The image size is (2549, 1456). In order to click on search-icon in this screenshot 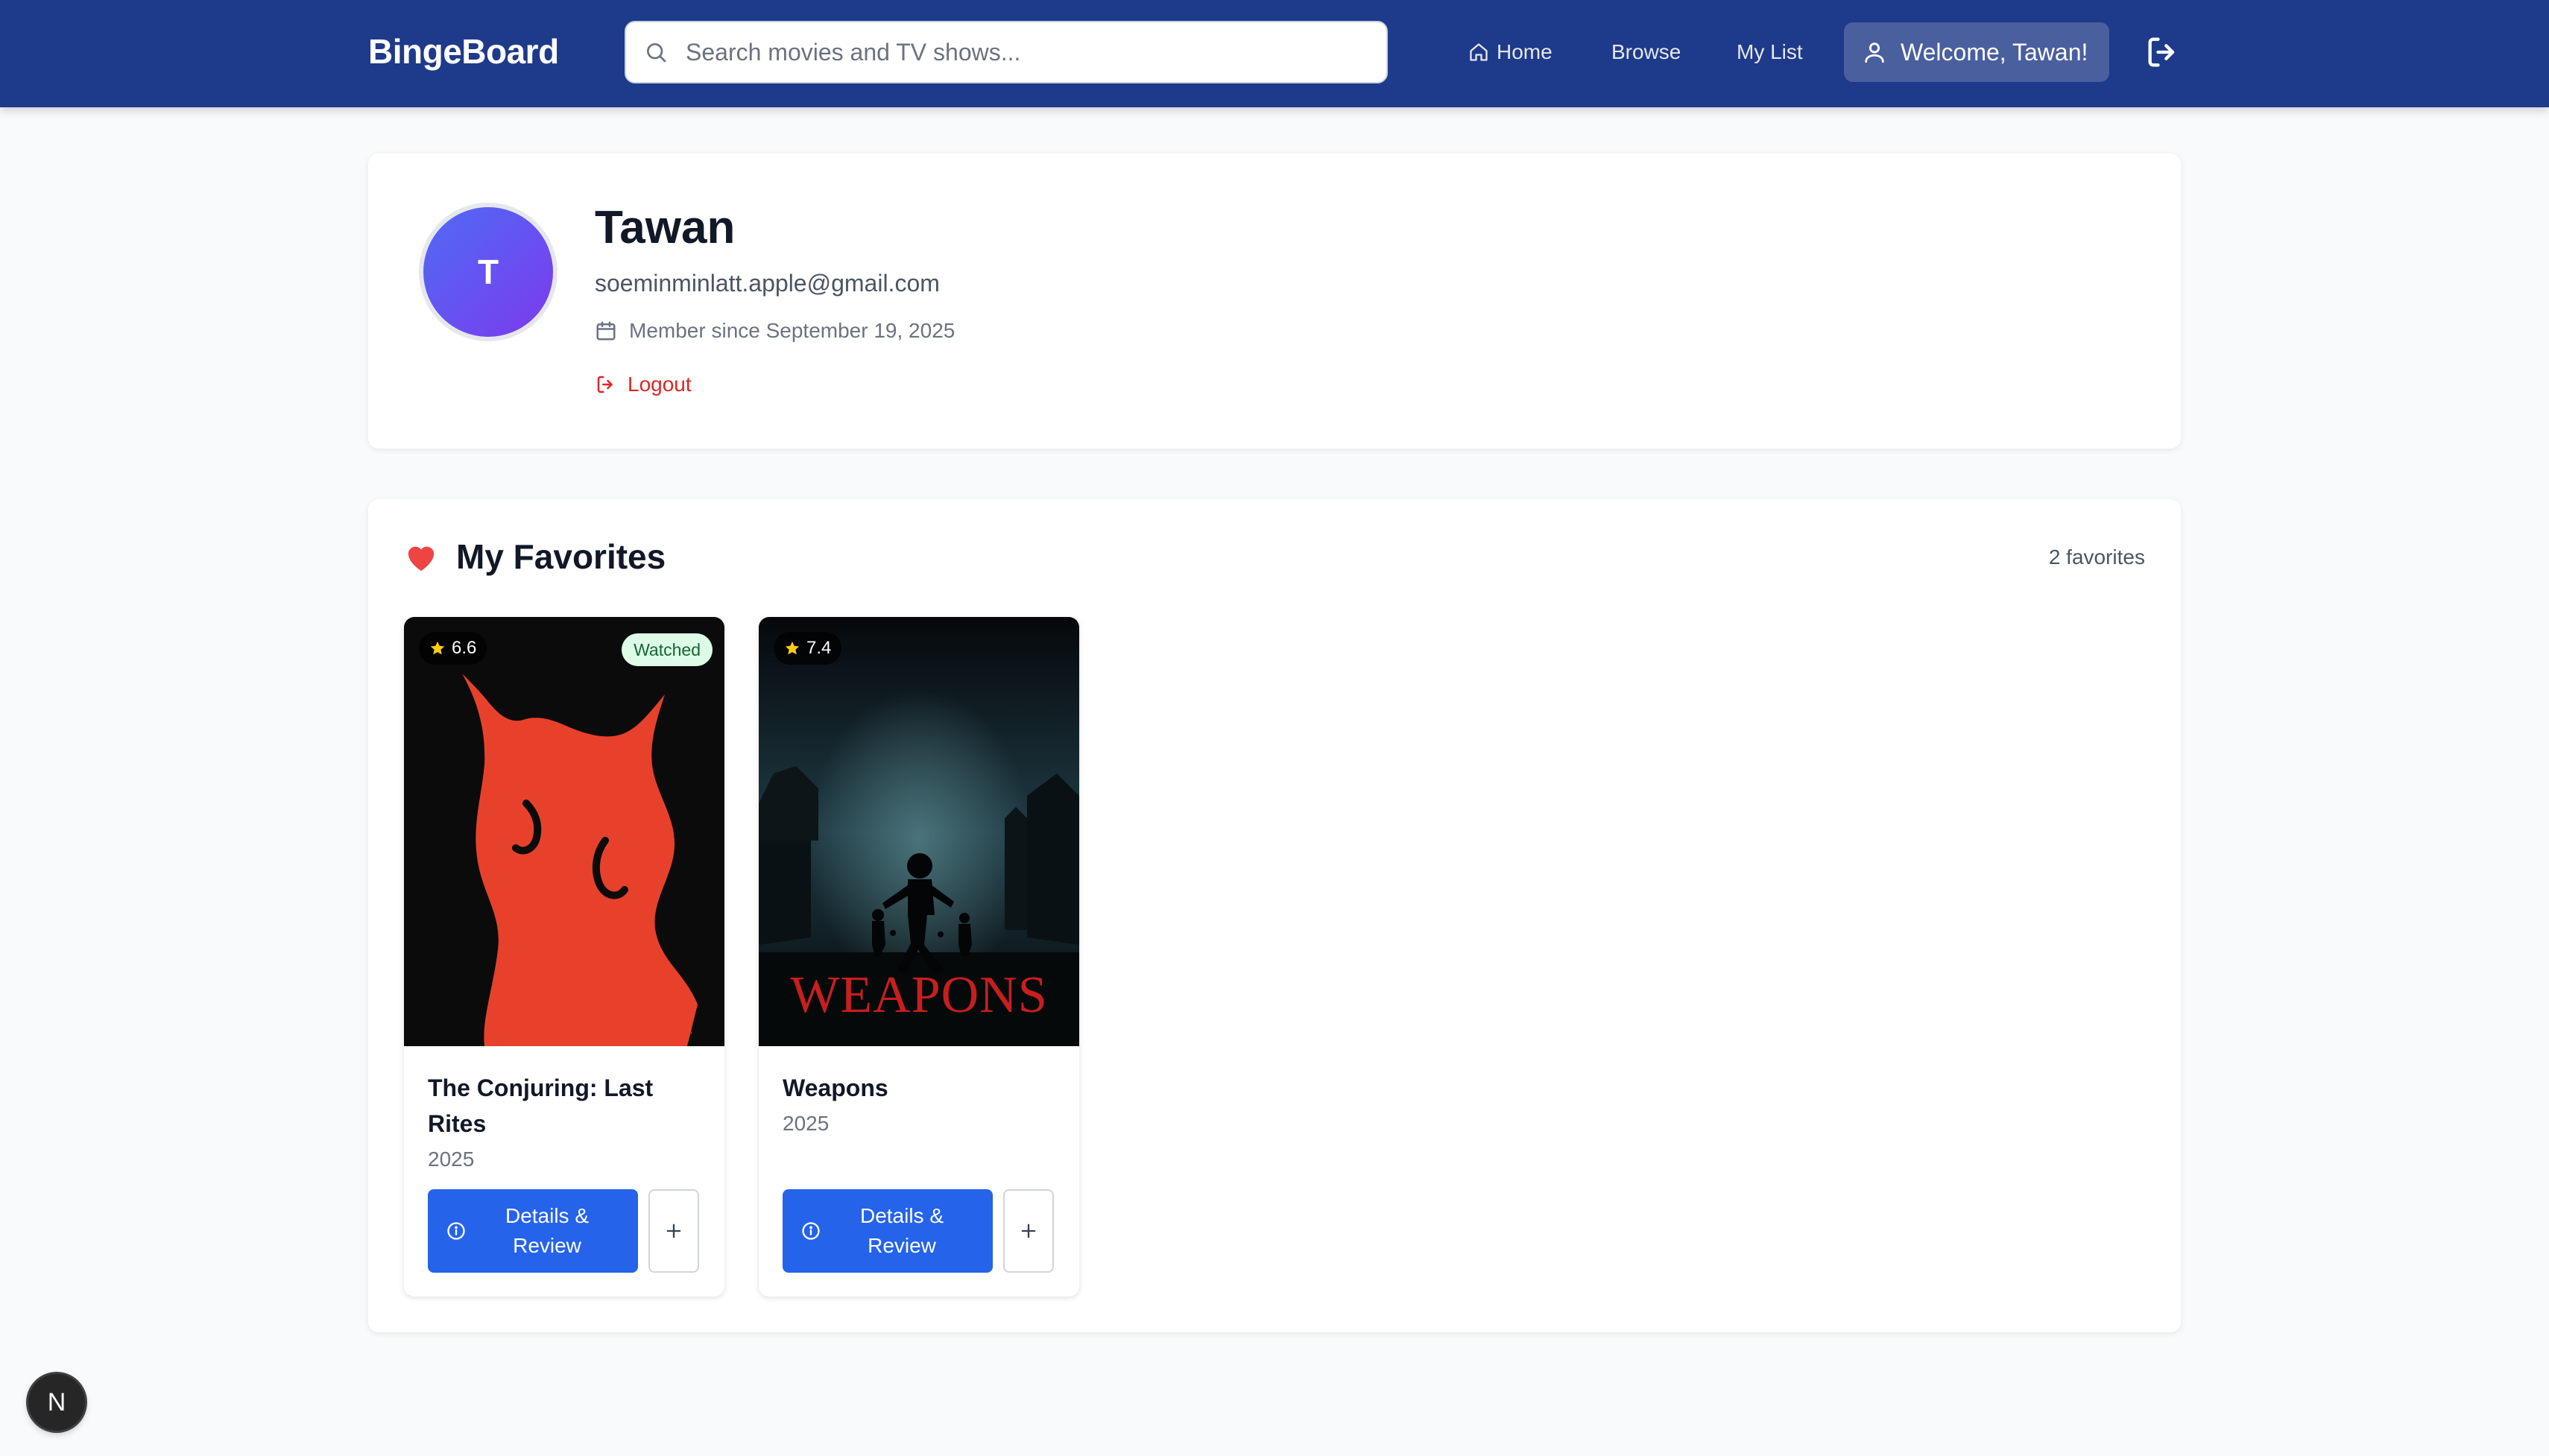, I will do `click(656, 53)`.